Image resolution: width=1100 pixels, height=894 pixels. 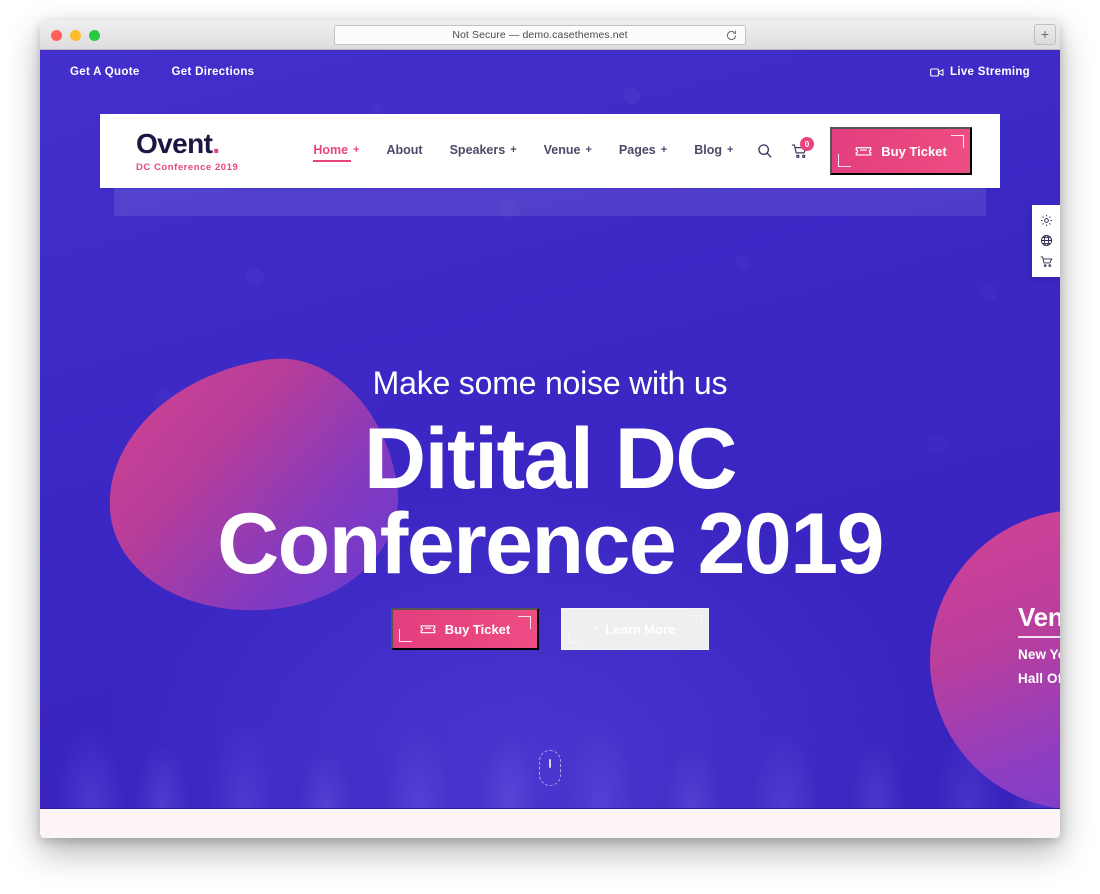 What do you see at coordinates (477, 149) in the screenshot?
I see `nav-label-speakers: Speakers` at bounding box center [477, 149].